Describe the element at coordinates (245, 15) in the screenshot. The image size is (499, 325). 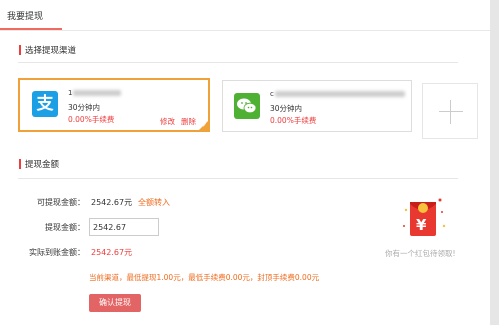
I see `tab-bar: 我要提现` at that location.